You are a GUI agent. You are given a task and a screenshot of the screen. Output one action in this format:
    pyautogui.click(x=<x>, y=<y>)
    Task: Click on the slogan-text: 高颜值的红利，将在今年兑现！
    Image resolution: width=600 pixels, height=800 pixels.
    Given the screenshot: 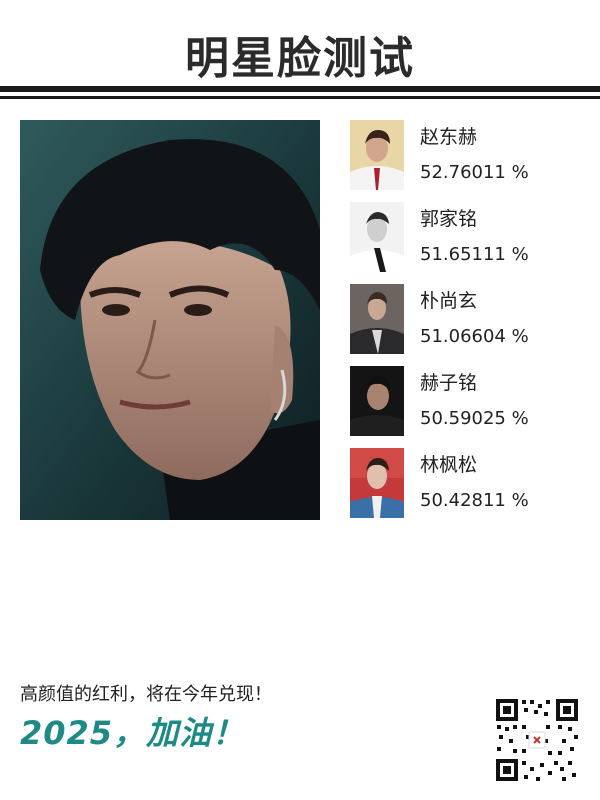 What is the action you would take?
    pyautogui.click(x=146, y=694)
    